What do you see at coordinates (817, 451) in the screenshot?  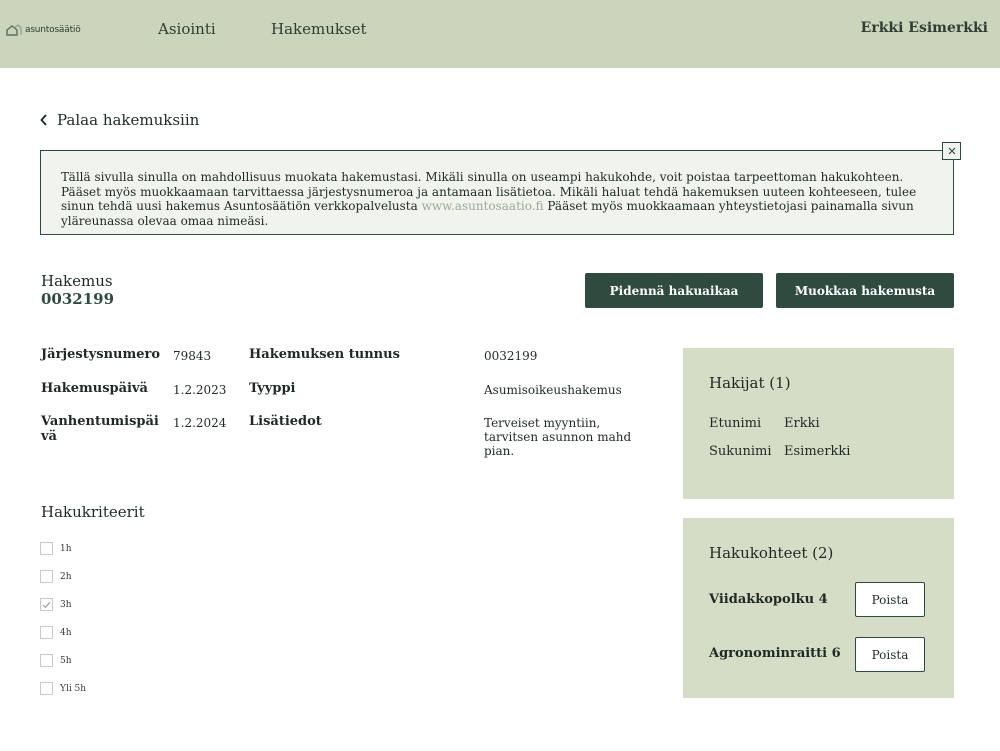 I see `last-name-value: Esimerkki` at bounding box center [817, 451].